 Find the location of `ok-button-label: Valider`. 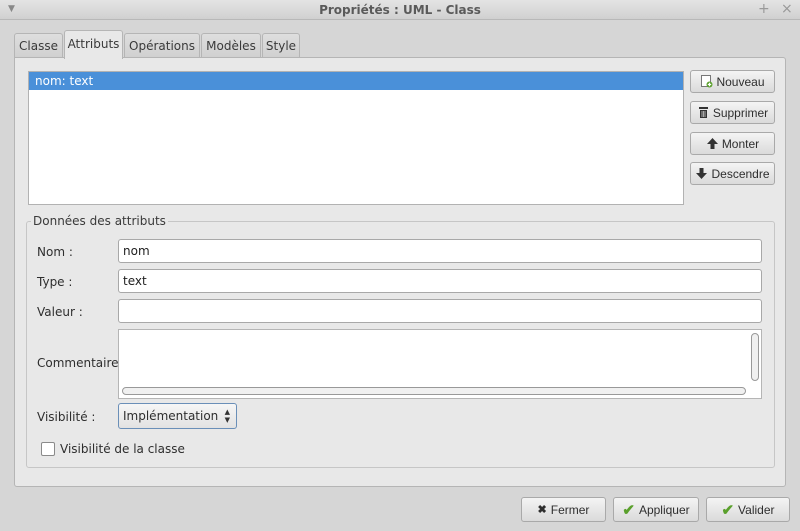

ok-button-label: Valider is located at coordinates (756, 509).